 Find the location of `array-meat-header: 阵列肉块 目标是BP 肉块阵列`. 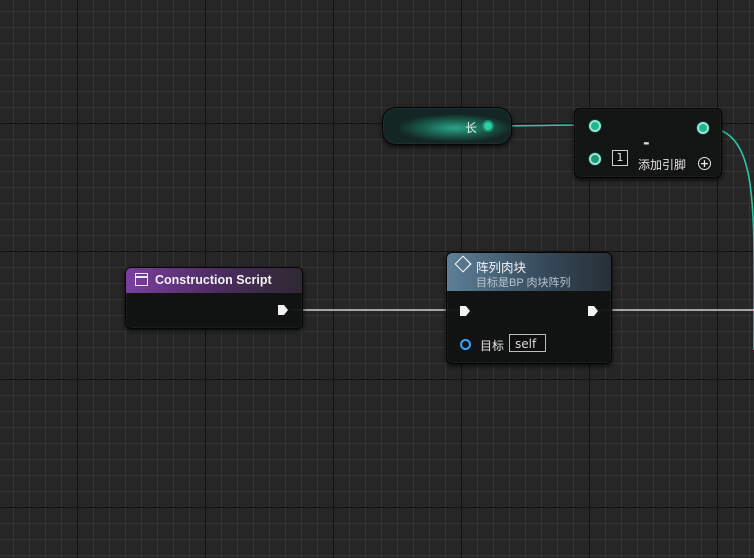

array-meat-header: 阵列肉块 目标是BP 肉块阵列 is located at coordinates (529, 272).